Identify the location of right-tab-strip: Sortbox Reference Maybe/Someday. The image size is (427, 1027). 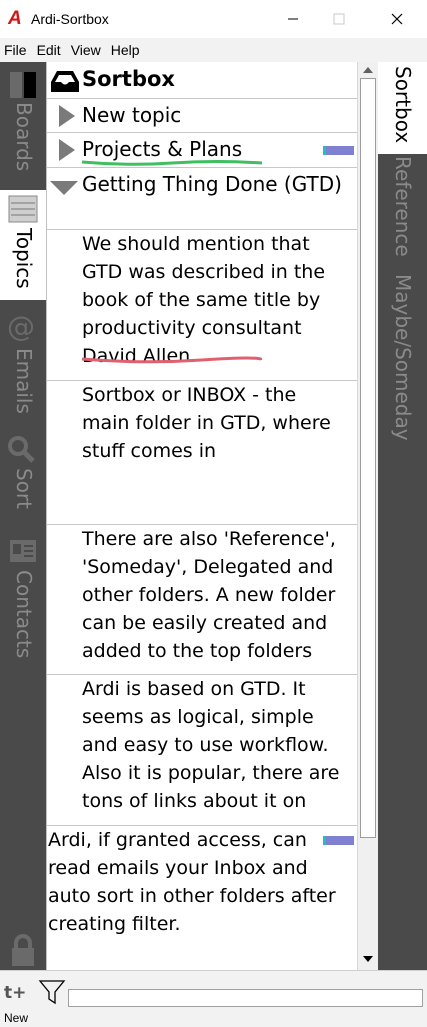
(402, 516).